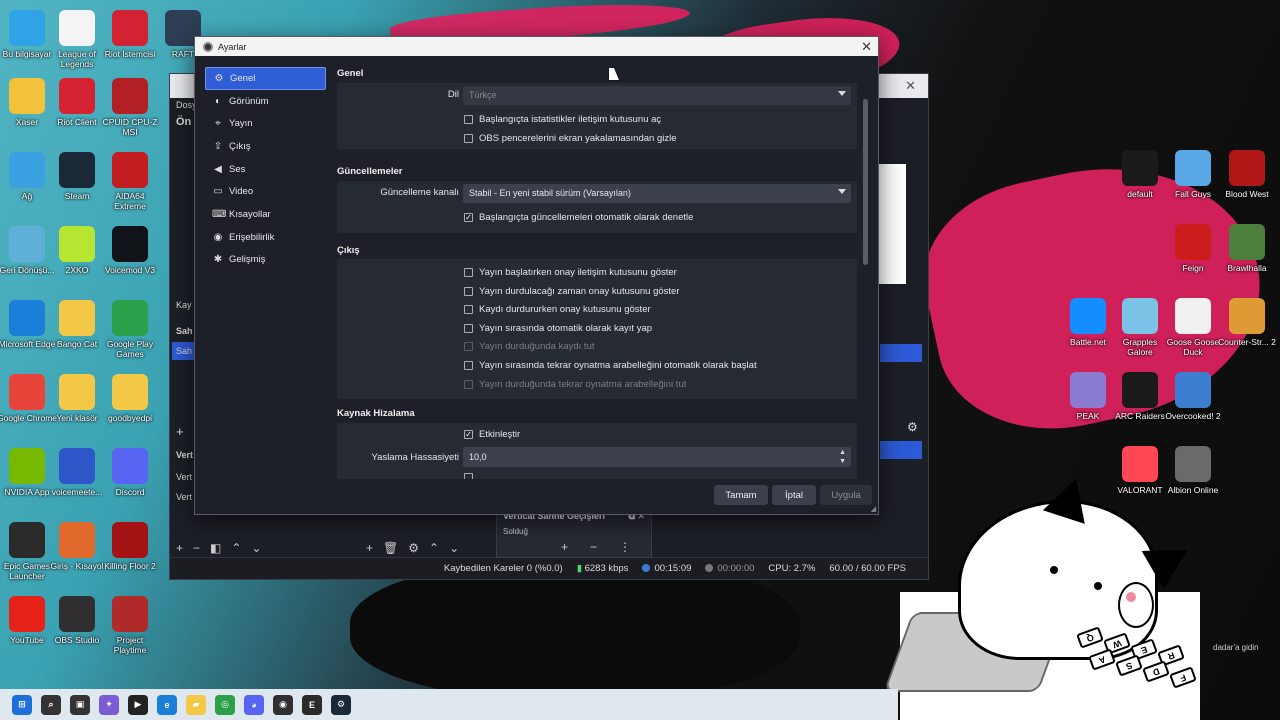 This screenshot has width=1280, height=720. I want to click on desktop-icon: Grapples Galore, so click(1140, 327).